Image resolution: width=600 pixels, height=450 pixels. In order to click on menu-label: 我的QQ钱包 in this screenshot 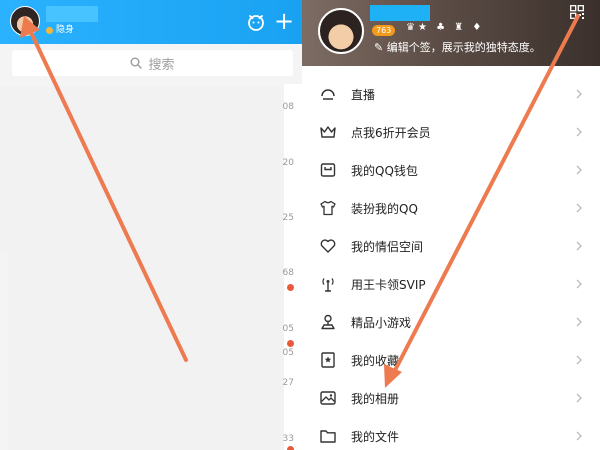, I will do `click(384, 170)`.